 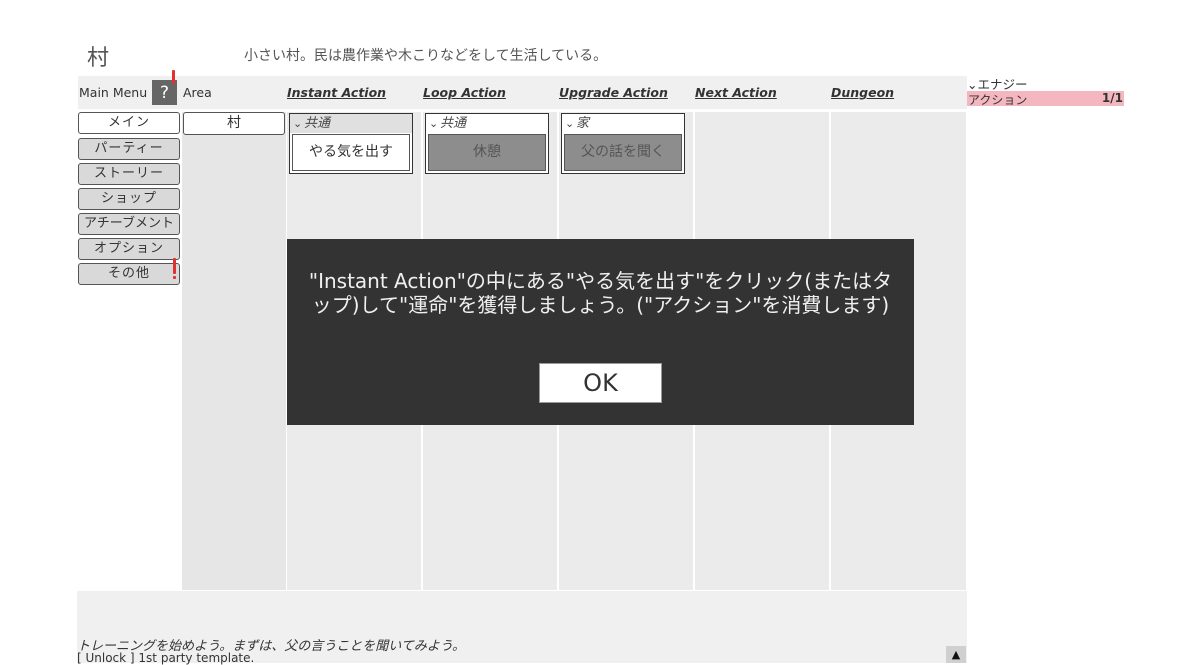 I want to click on upgrade-group: ⌄ 家 父の話を聞く, so click(x=623, y=143).